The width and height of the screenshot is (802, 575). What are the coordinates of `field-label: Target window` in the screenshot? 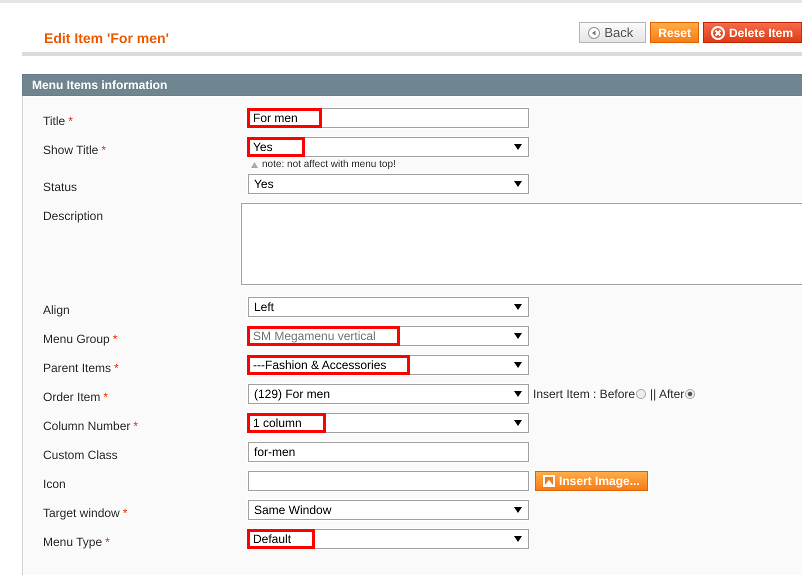 It's located at (81, 513).